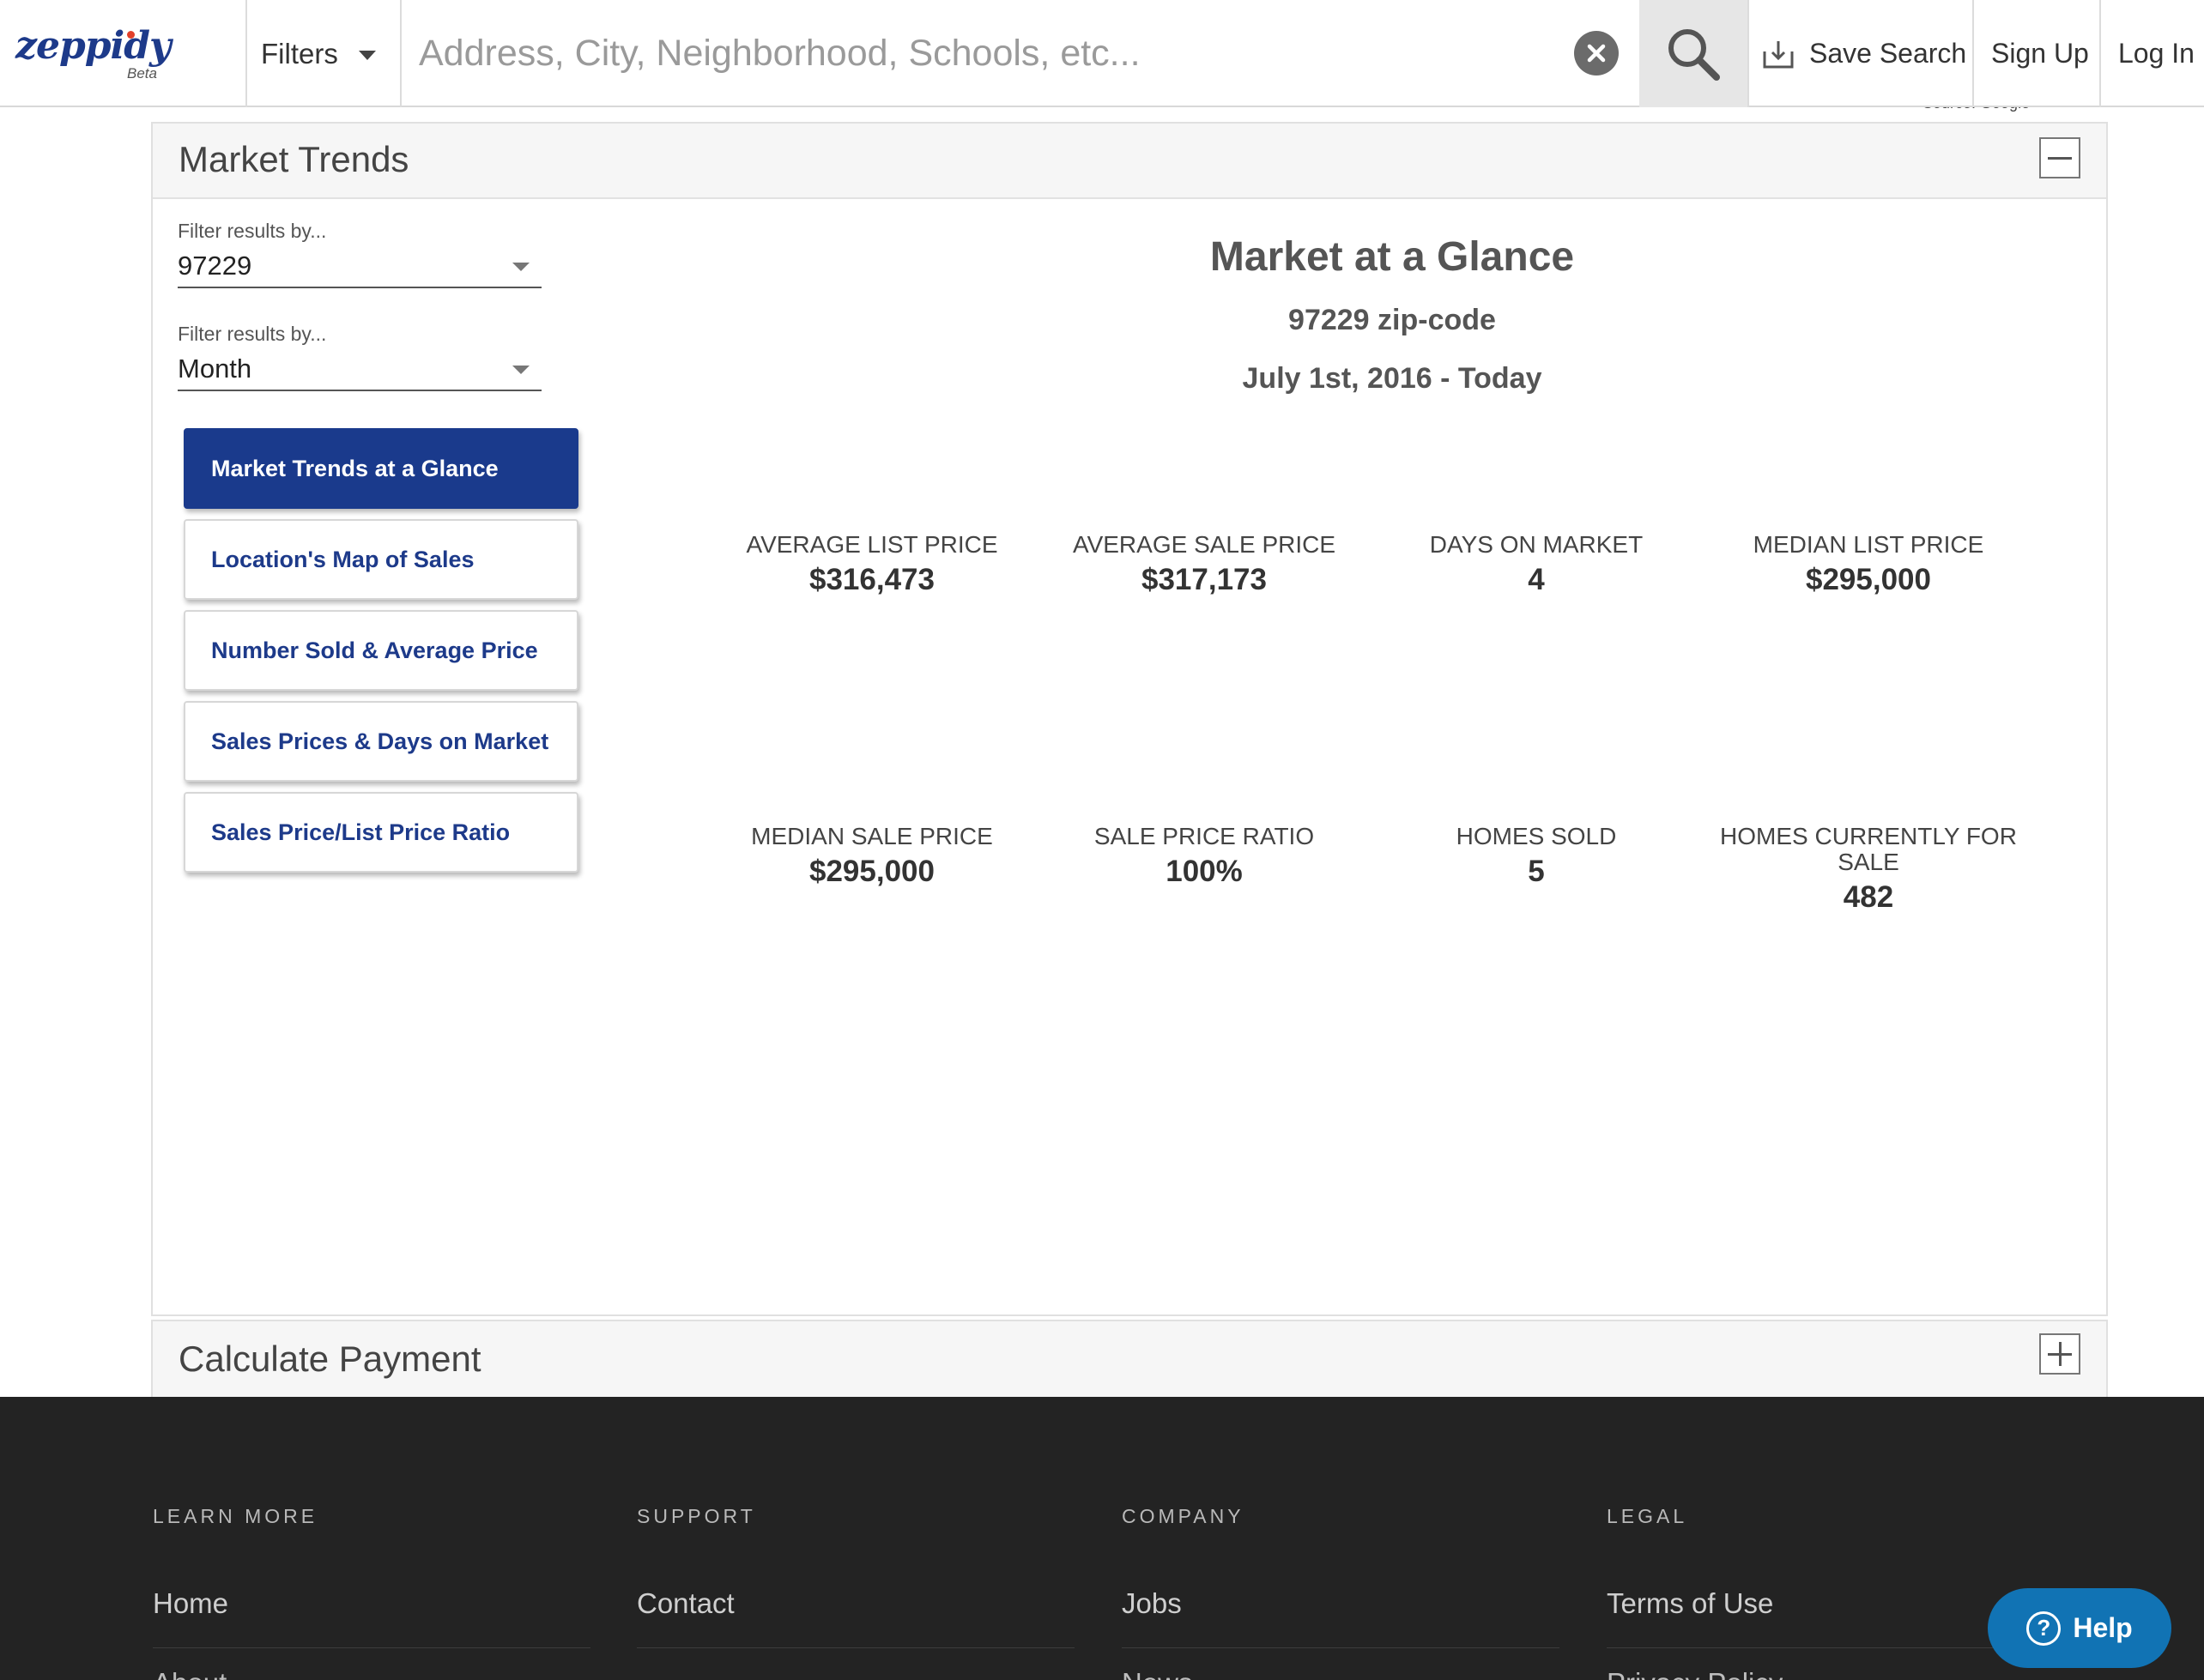 The width and height of the screenshot is (2204, 1680). I want to click on search-icon, so click(1694, 54).